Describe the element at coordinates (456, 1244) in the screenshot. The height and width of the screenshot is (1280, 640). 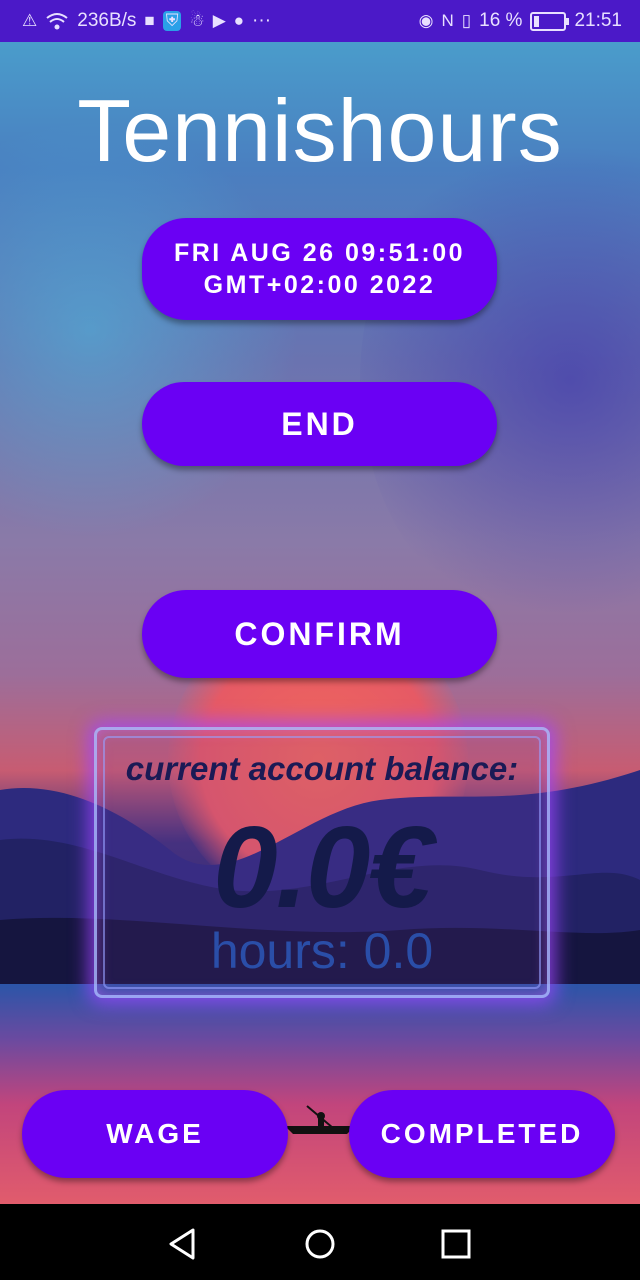
I see `recents-icon` at that location.